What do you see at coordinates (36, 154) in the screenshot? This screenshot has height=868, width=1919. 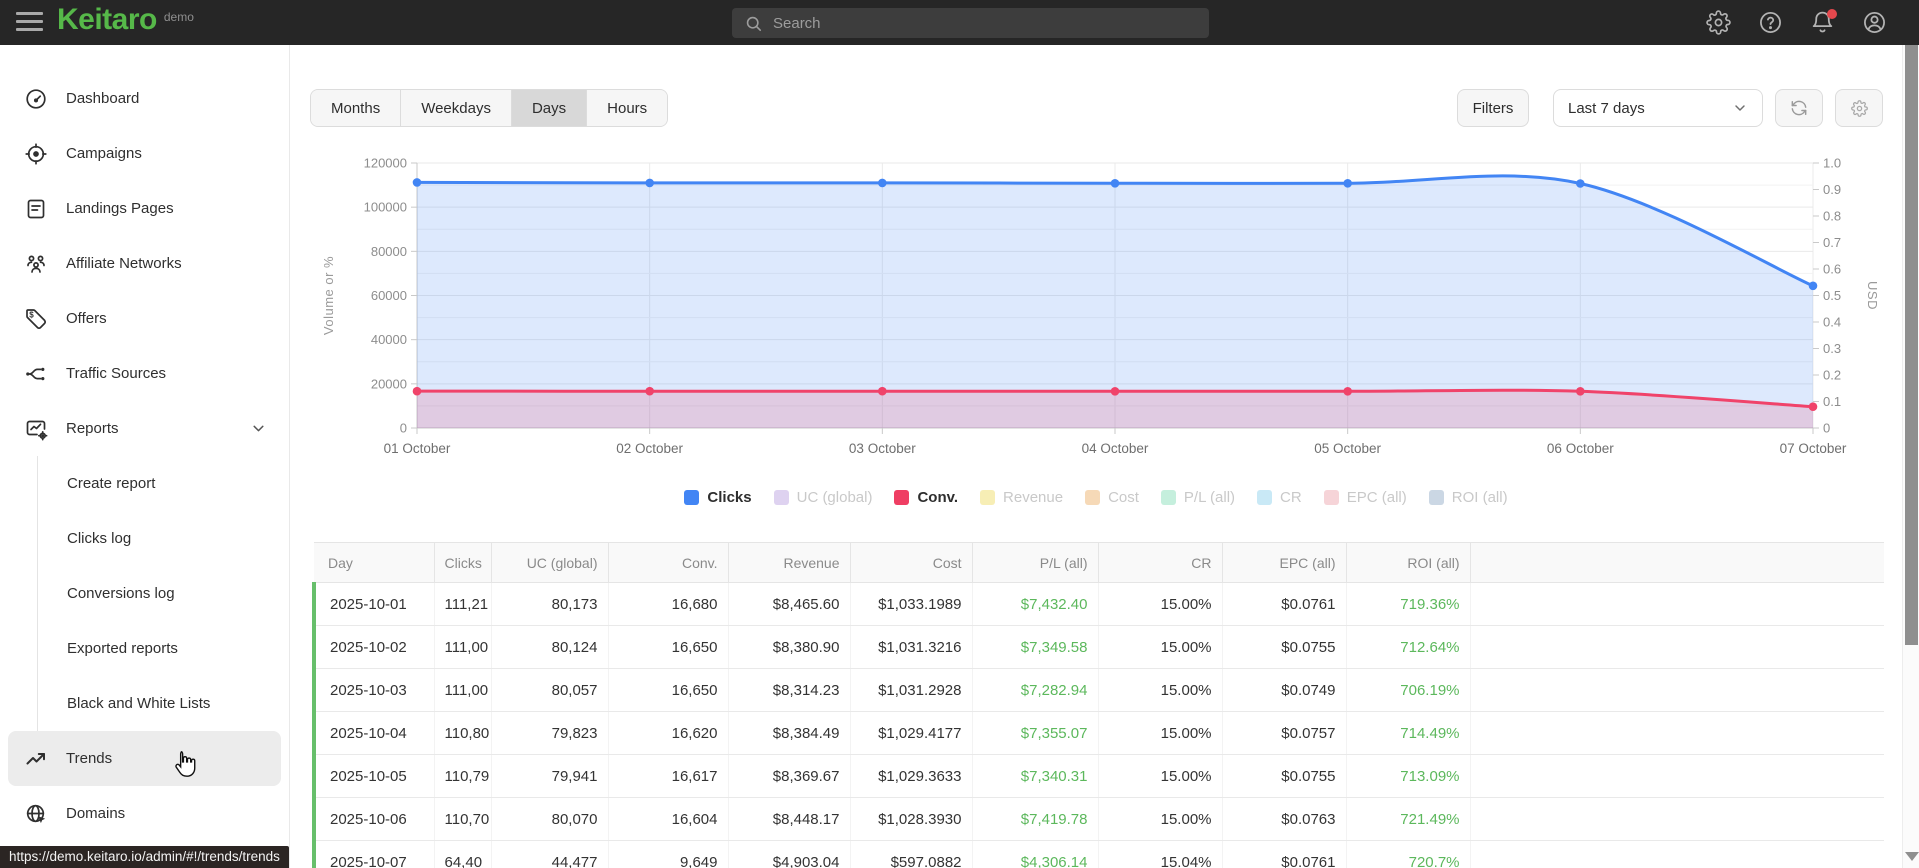 I see `campaigns-icon` at bounding box center [36, 154].